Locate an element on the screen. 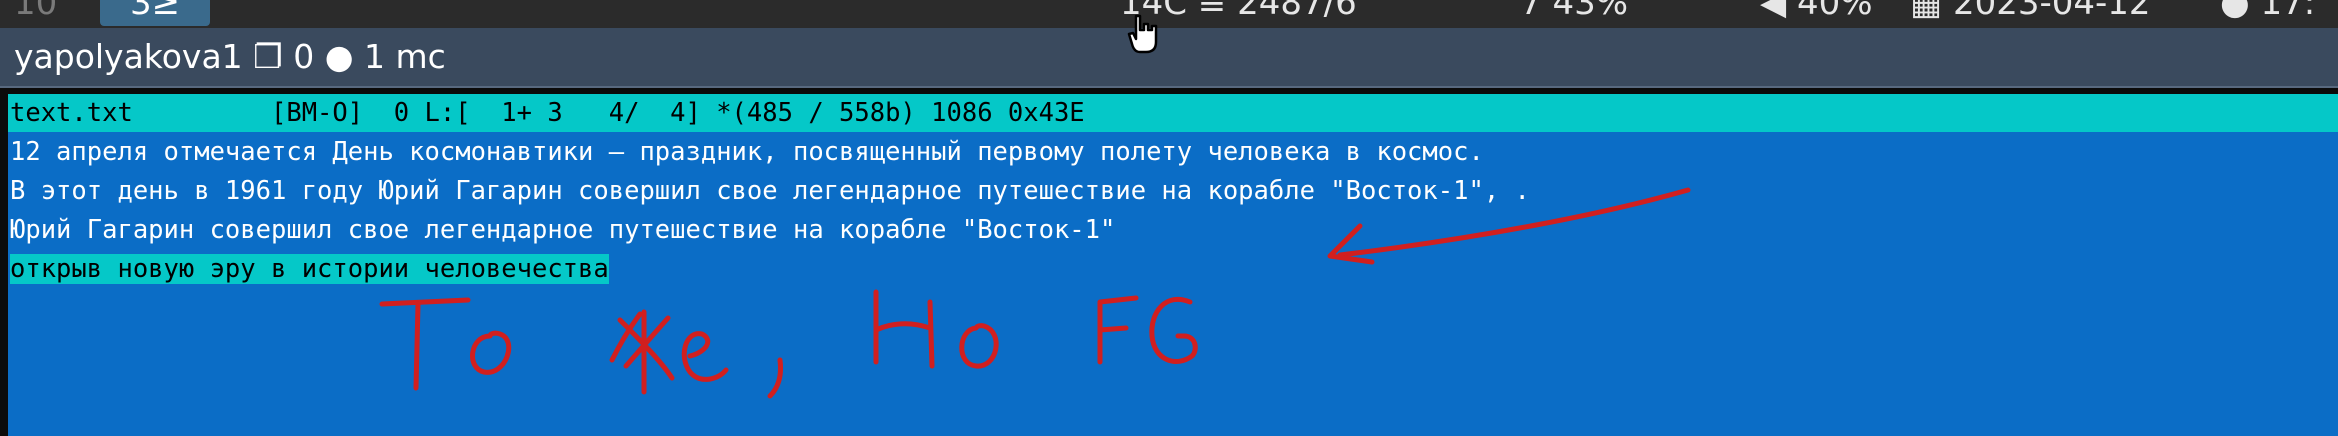 The width and height of the screenshot is (2338, 436). date-label: 2023-04-12 is located at coordinates (2051, 11).